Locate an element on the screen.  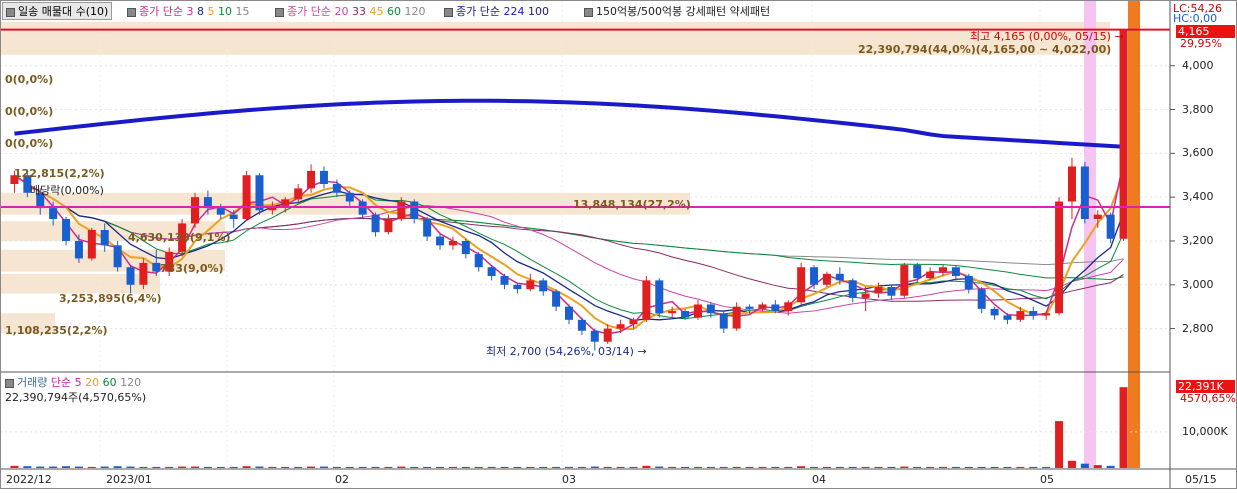
hc-readout: HC:0,00 is located at coordinates (1195, 18).